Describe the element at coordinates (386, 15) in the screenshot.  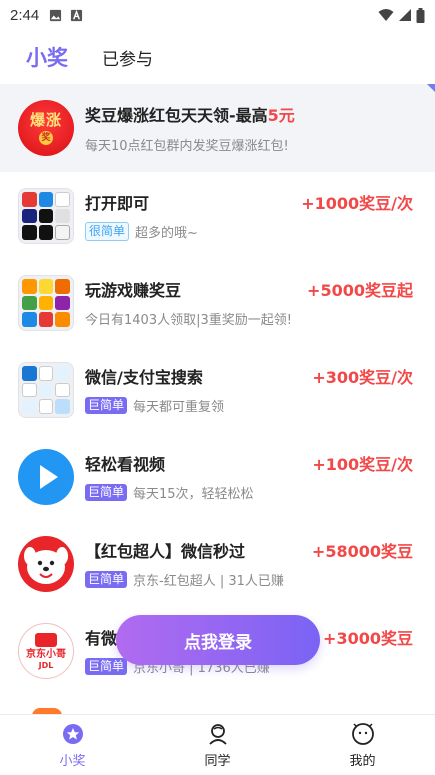
I see `wifi-icon` at that location.